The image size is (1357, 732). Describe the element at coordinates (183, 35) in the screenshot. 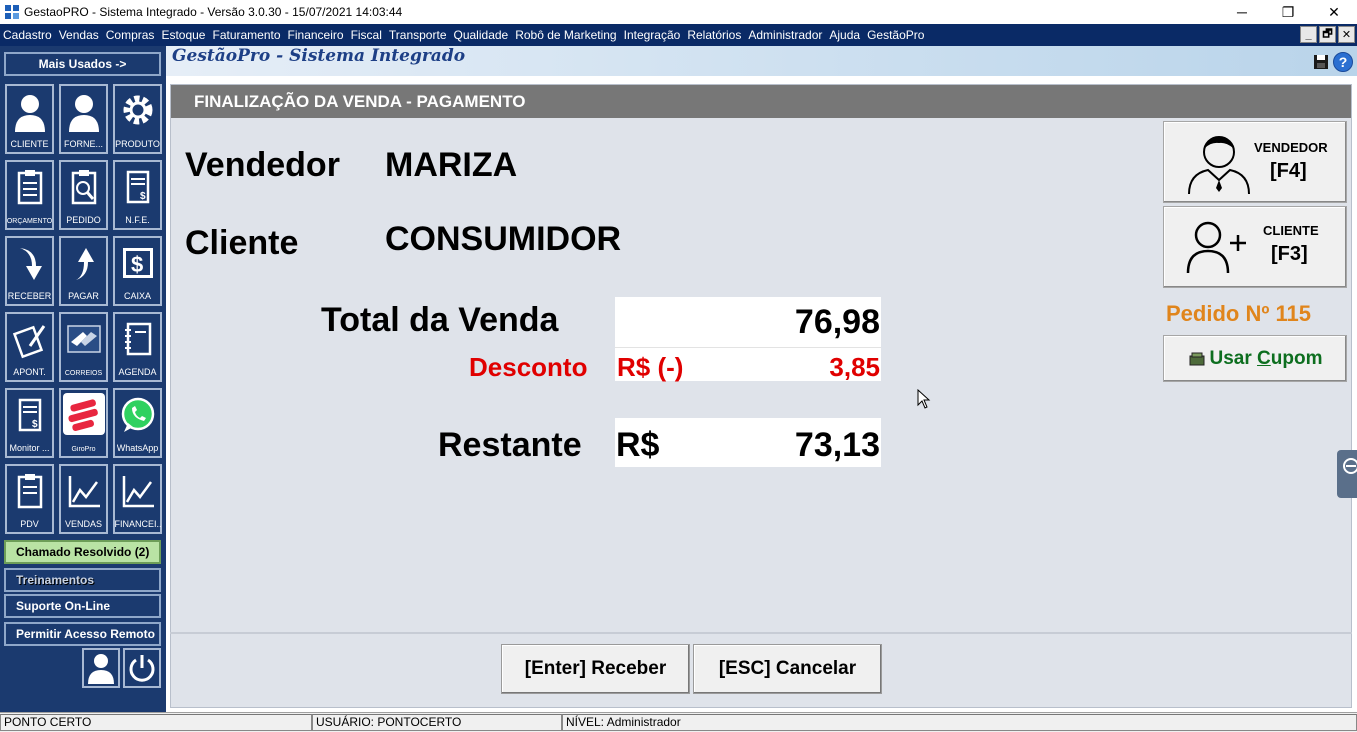

I see `menu-estoque: Estoque` at that location.